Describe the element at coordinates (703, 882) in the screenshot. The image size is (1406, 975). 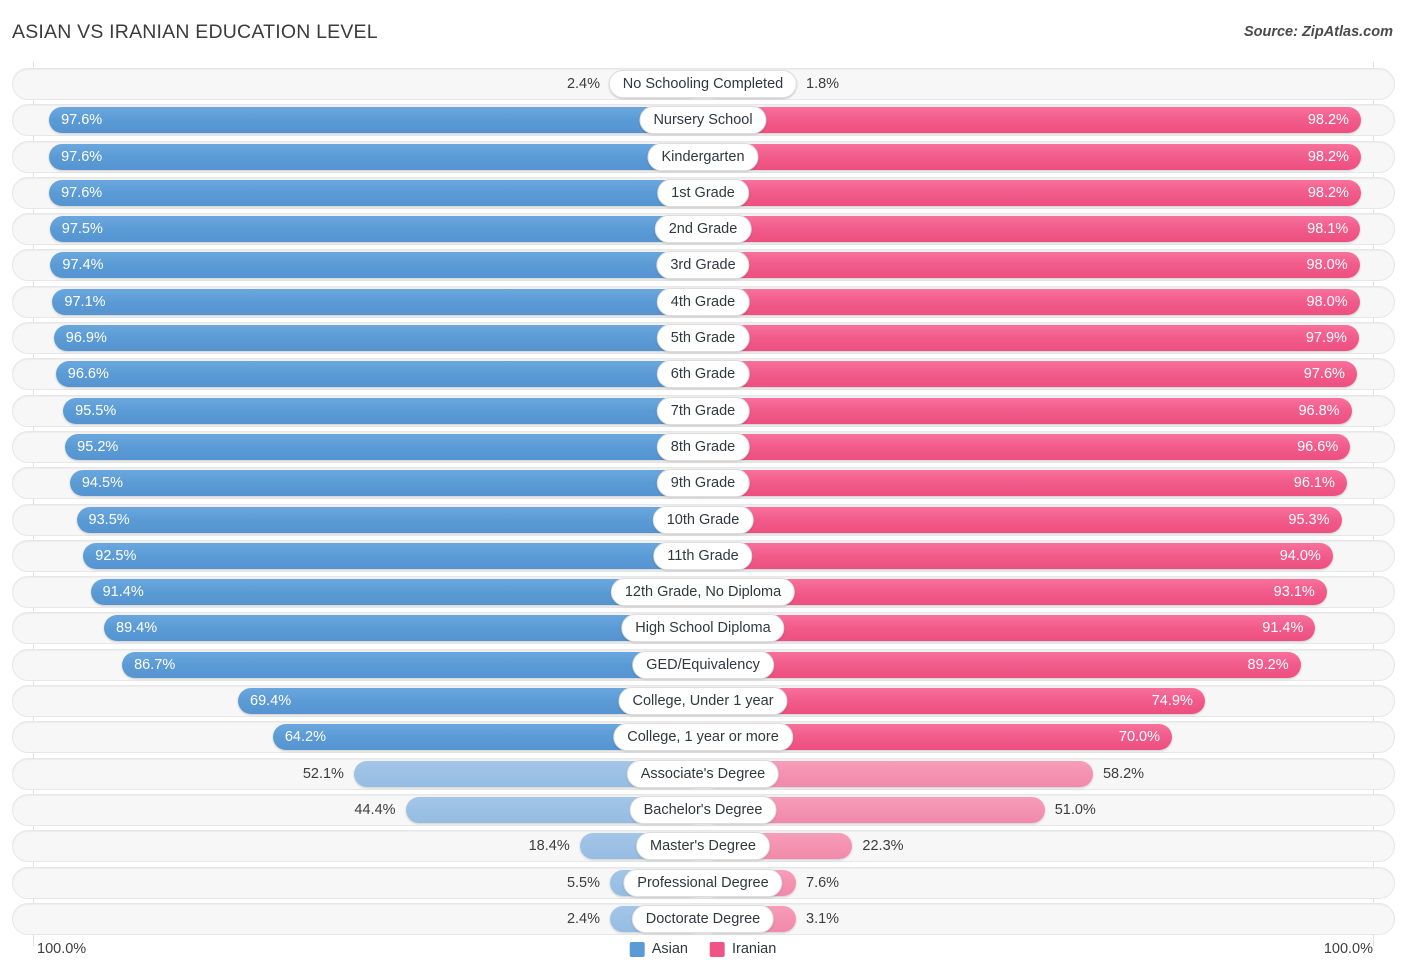
I see `category-label: Professional Degree` at that location.